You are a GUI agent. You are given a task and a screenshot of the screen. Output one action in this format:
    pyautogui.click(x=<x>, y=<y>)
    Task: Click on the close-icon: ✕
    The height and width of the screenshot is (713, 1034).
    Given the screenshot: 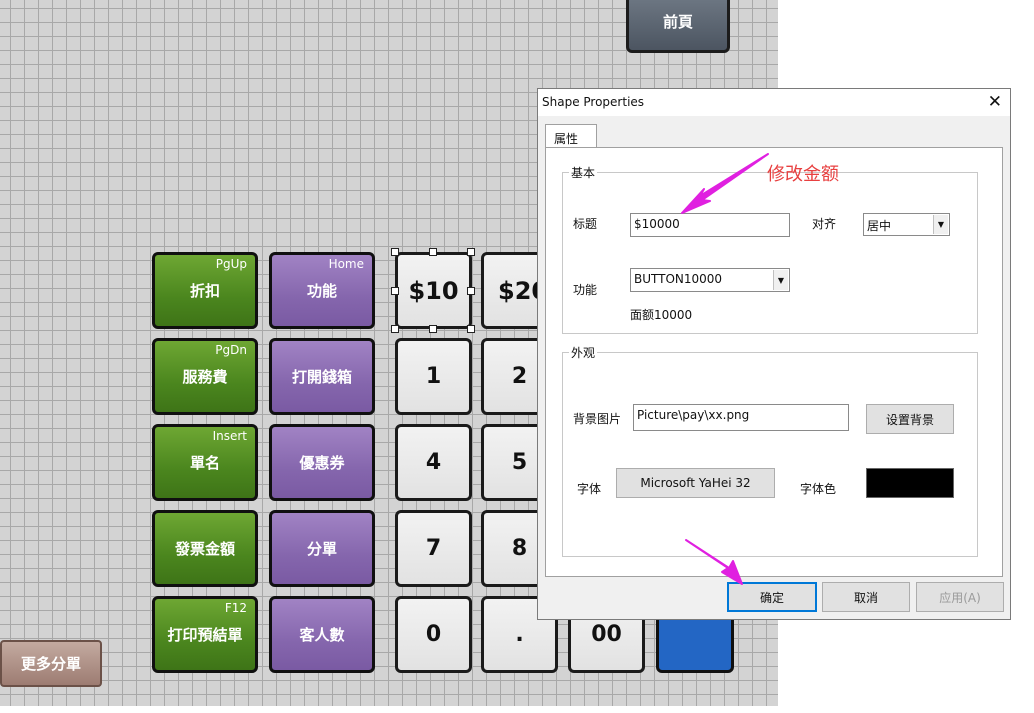 What is the action you would take?
    pyautogui.click(x=995, y=102)
    